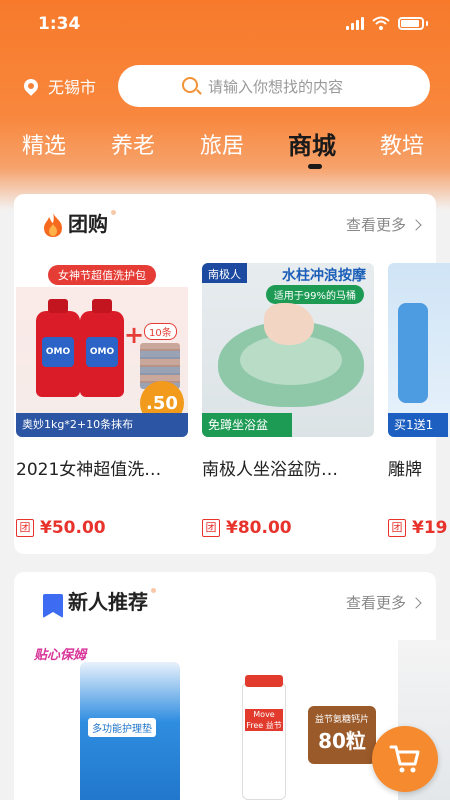  Describe the element at coordinates (102, 425) in the screenshot. I see `image-caption: 奥妙1kg*2+10条抹布` at that location.